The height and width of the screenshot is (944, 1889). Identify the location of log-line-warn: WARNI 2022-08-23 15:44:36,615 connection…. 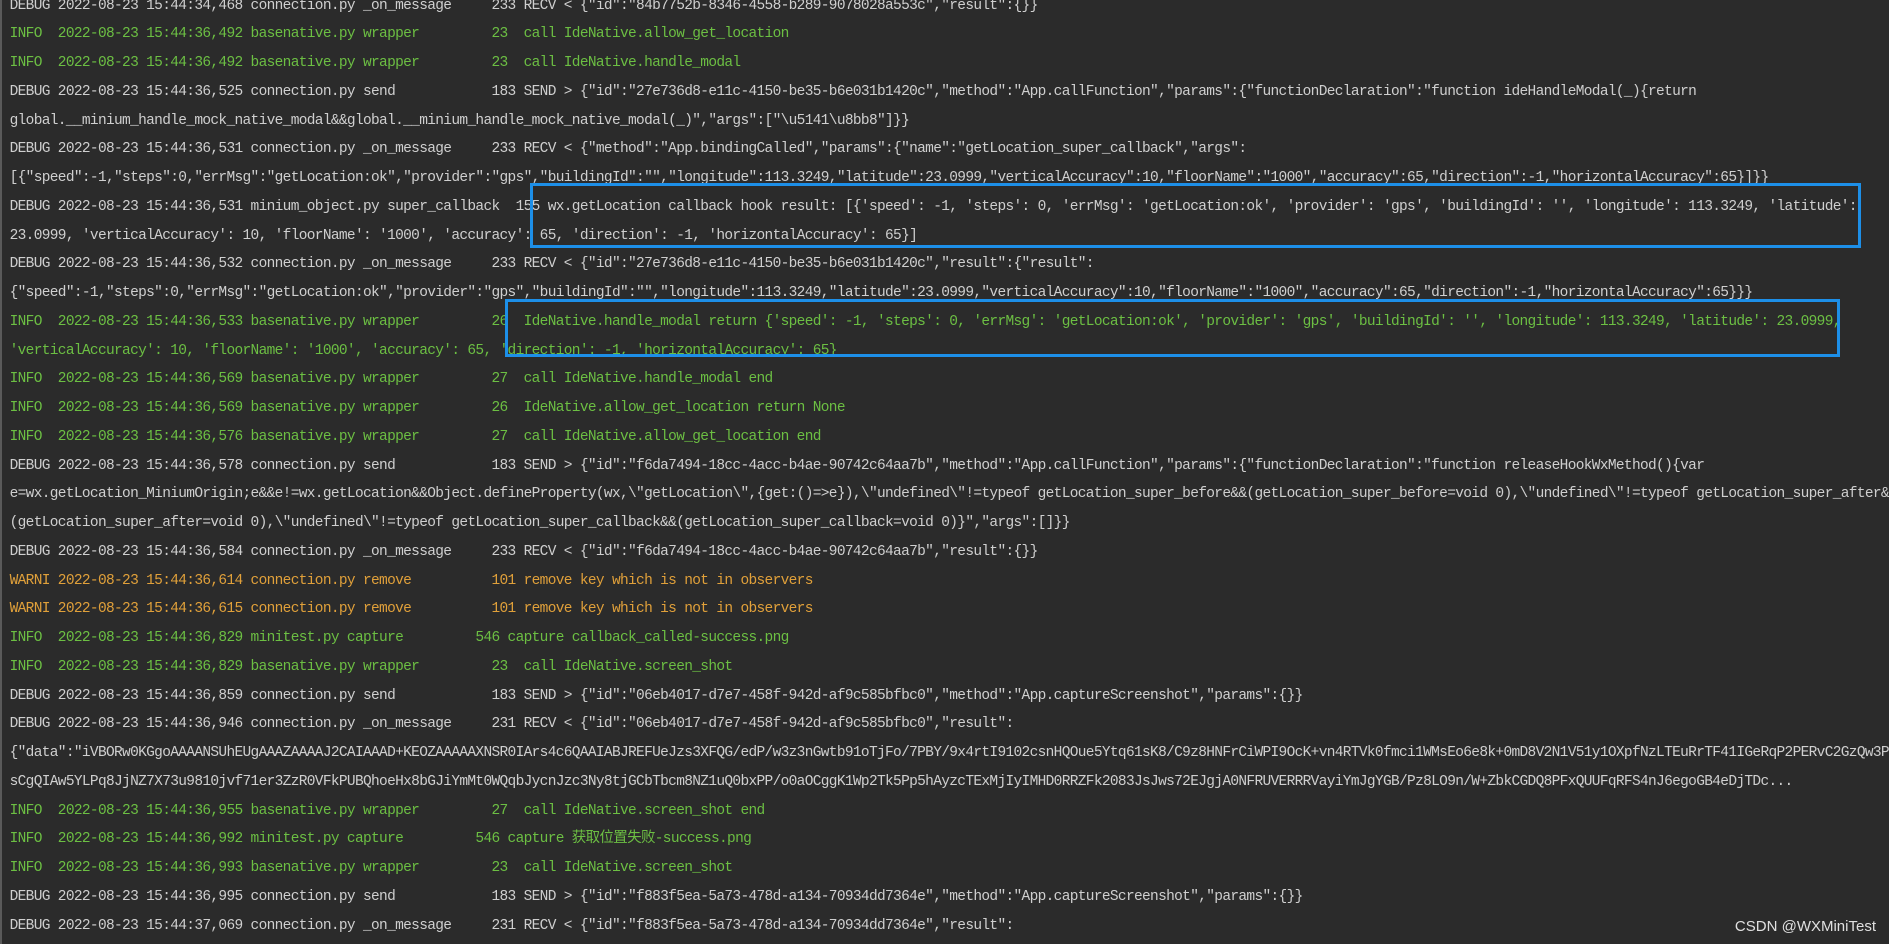
(411, 609).